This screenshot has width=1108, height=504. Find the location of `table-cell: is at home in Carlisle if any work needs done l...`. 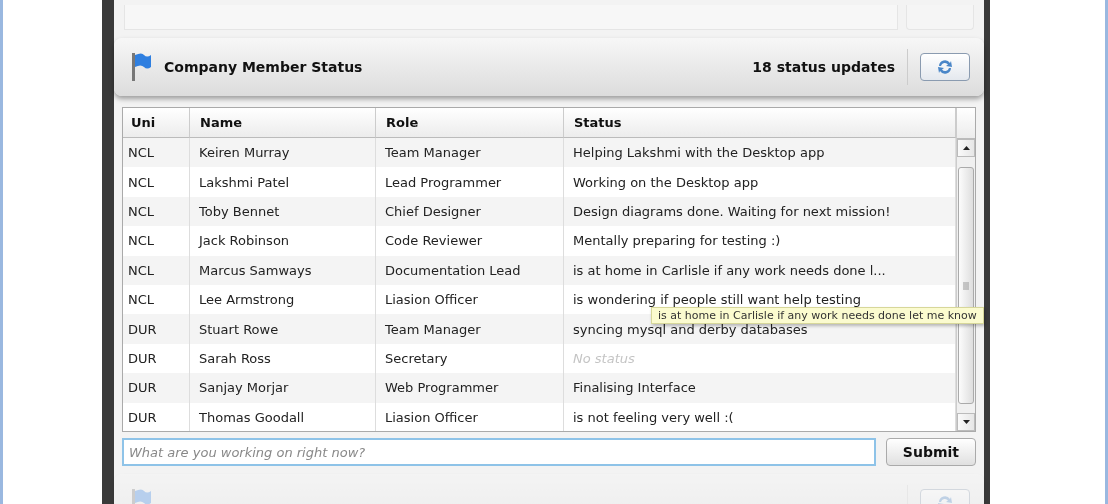

table-cell: is at home in Carlisle if any work needs done l... is located at coordinates (760, 270).